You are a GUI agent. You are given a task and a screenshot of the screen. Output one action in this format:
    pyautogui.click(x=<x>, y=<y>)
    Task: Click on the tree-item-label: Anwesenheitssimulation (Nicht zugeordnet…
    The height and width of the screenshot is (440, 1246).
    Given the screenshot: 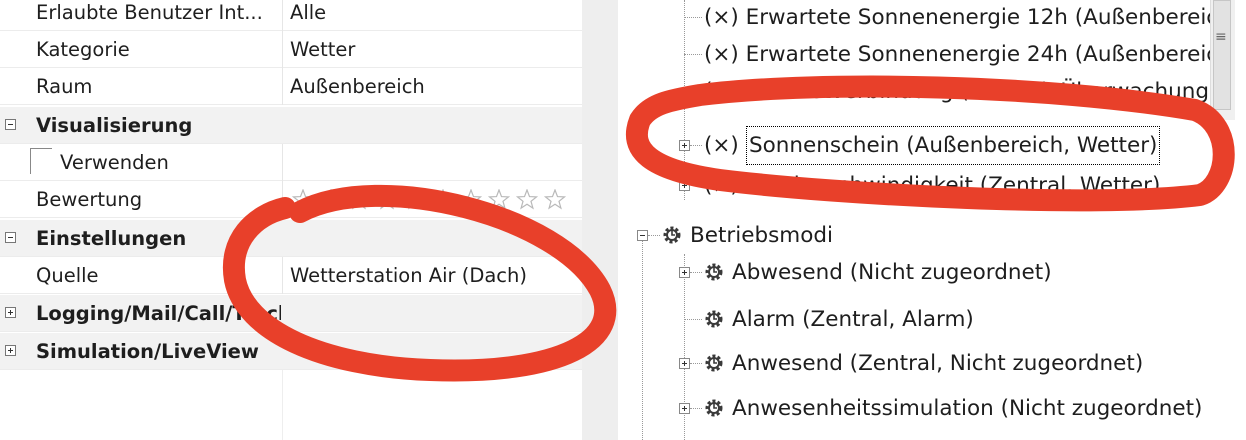 What is the action you would take?
    pyautogui.click(x=967, y=408)
    